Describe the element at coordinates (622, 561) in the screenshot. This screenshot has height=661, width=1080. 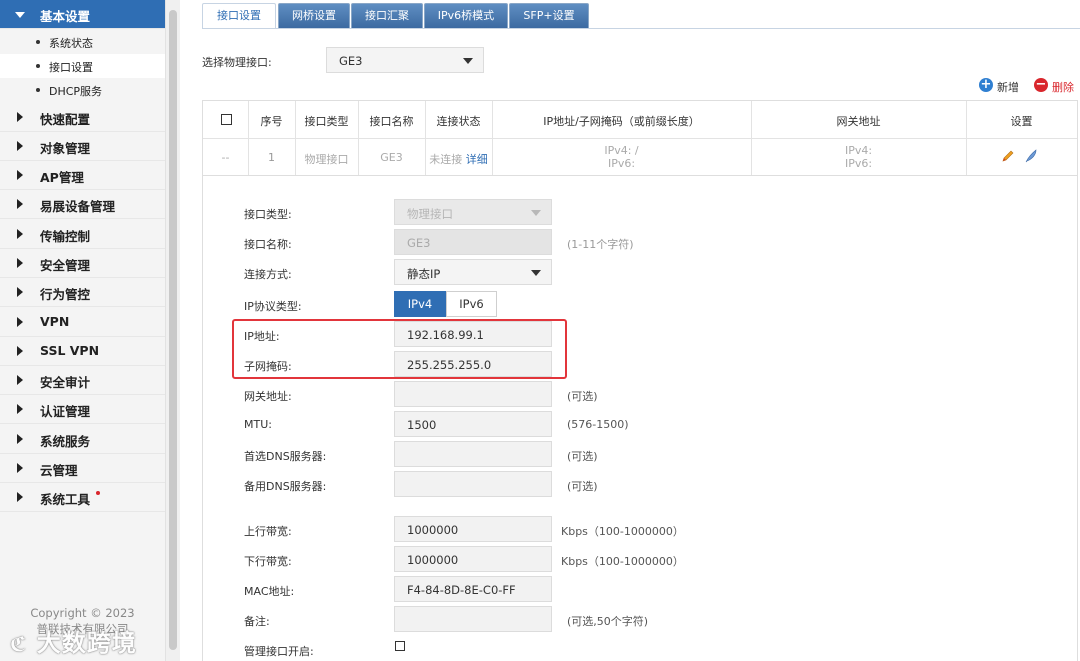
I see `downstream-hint: Kbps（100-1000000）` at that location.